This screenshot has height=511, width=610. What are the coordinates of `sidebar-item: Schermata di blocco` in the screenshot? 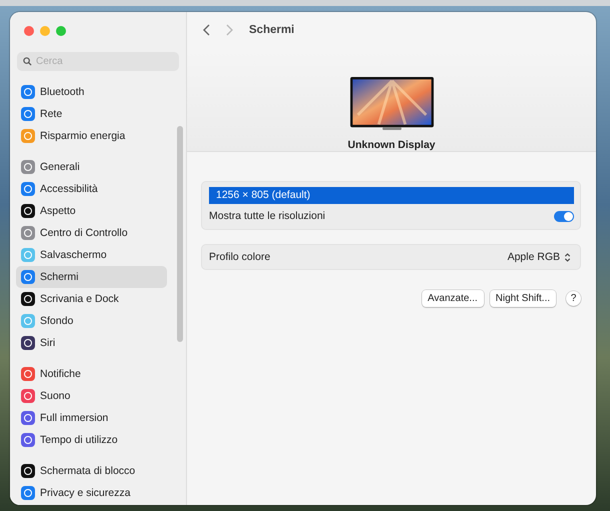 It's located at (91, 471).